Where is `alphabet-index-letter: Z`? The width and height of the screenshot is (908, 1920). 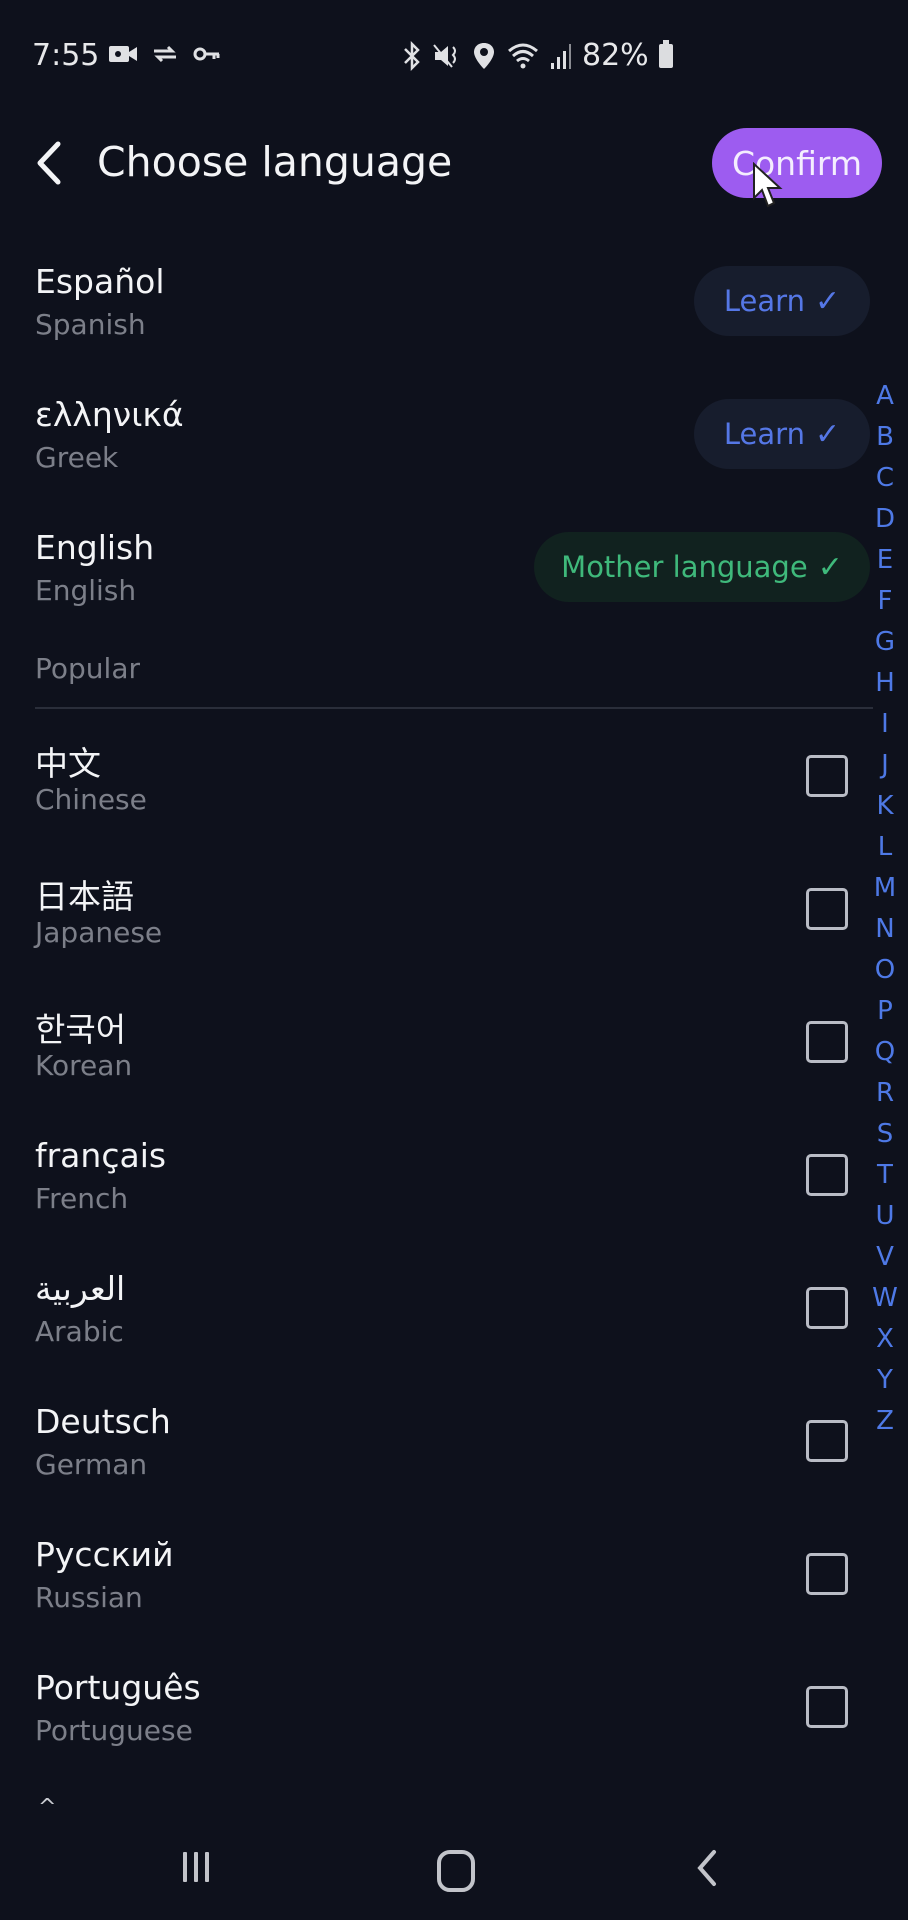 alphabet-index-letter: Z is located at coordinates (885, 1421).